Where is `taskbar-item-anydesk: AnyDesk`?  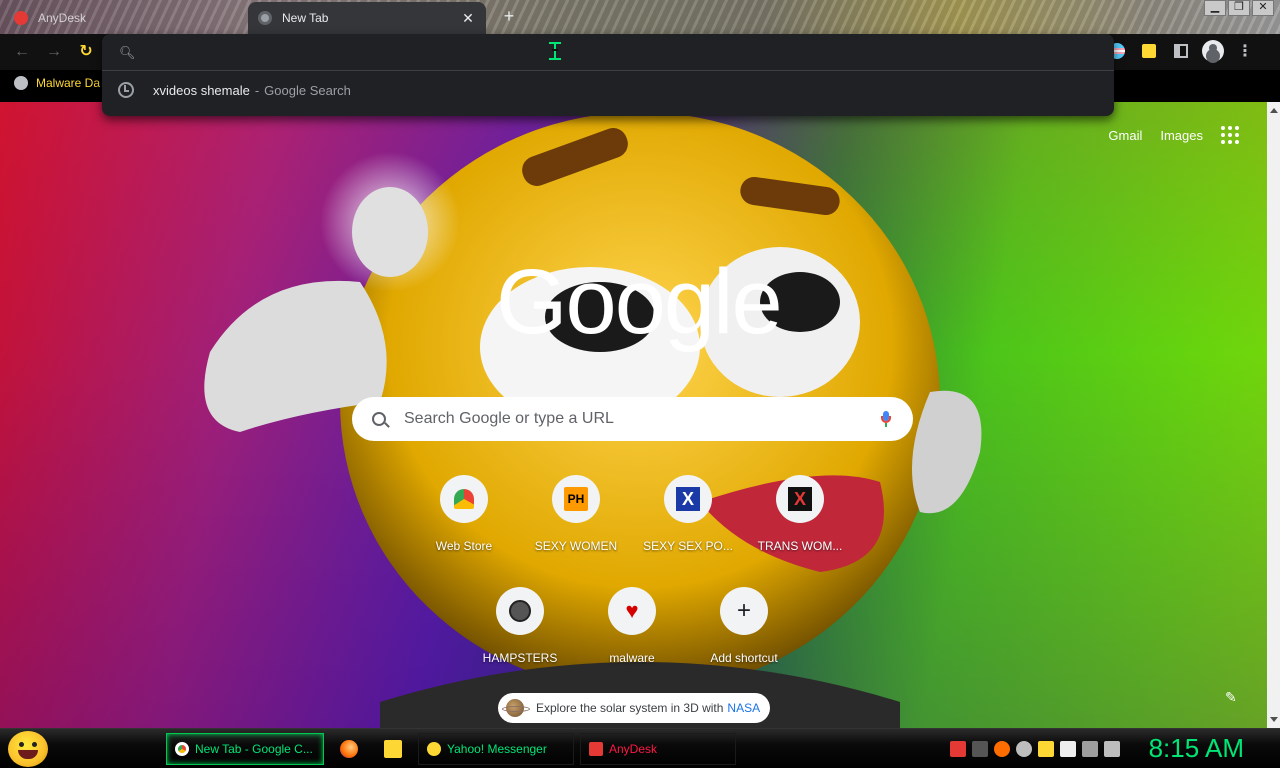 taskbar-item-anydesk: AnyDesk is located at coordinates (658, 749).